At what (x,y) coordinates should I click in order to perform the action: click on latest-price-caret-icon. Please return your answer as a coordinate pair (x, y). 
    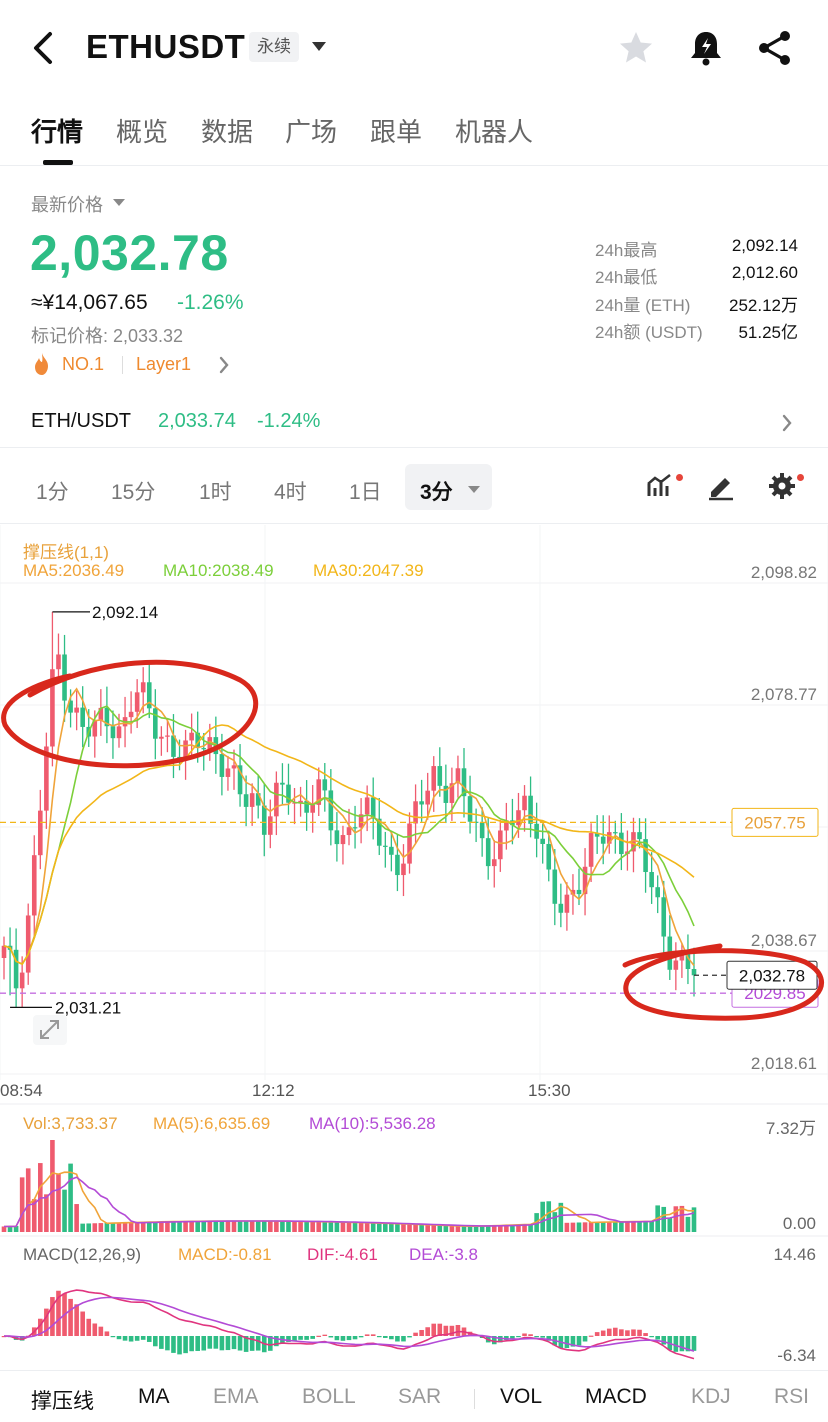
    Looking at the image, I should click on (119, 202).